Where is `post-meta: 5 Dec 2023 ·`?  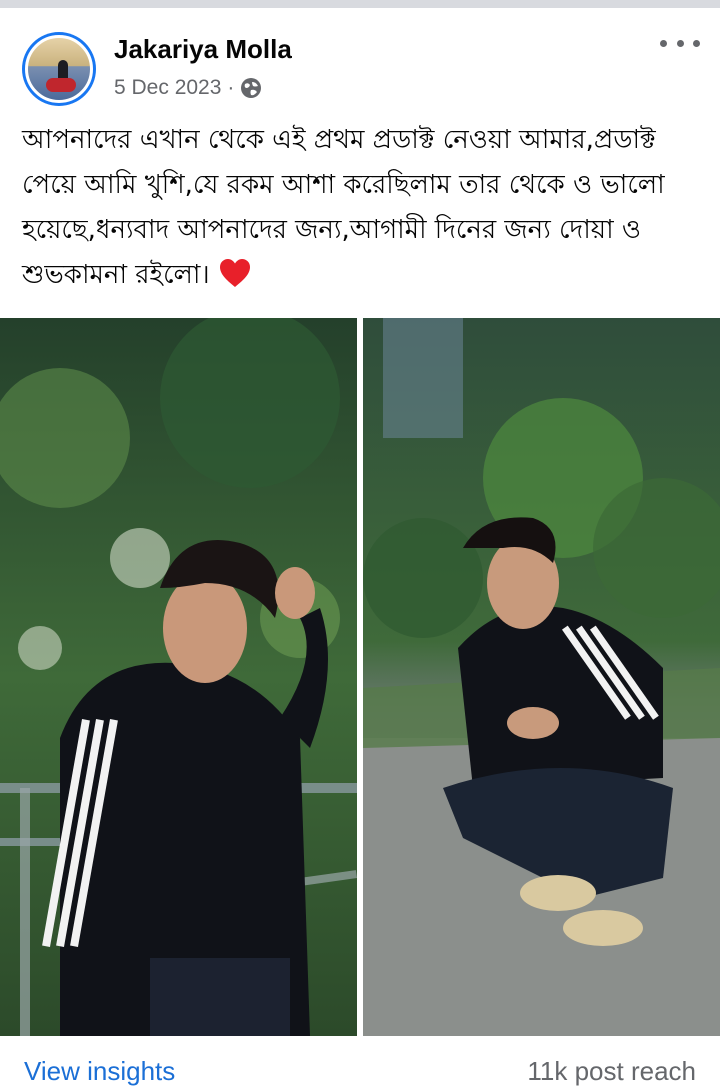 post-meta: 5 Dec 2023 · is located at coordinates (188, 88).